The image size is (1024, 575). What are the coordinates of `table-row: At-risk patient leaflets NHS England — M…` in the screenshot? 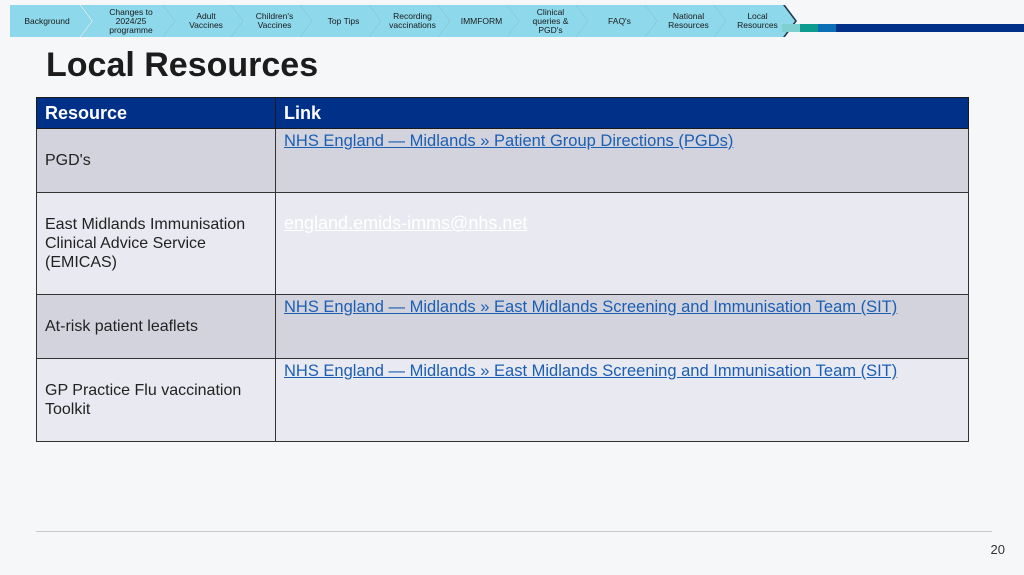 It's located at (502, 326).